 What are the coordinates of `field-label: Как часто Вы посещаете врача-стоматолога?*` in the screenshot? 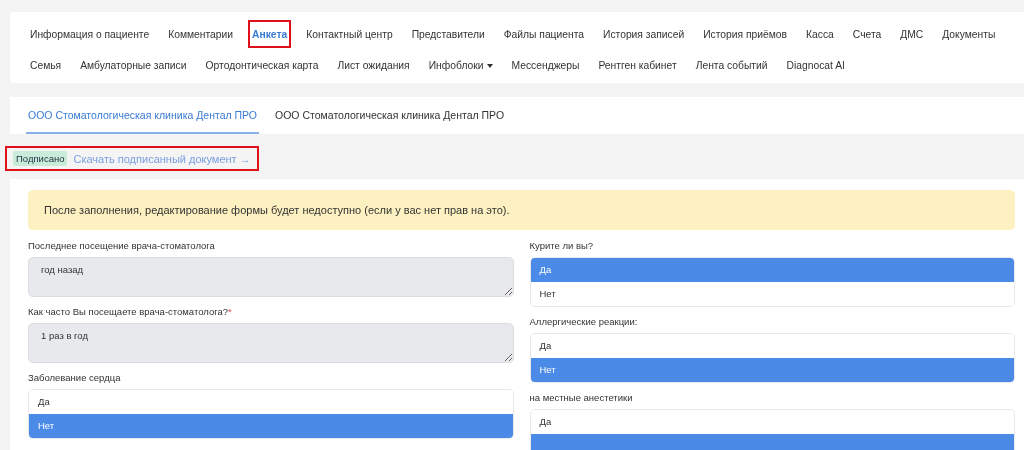 It's located at (130, 311).